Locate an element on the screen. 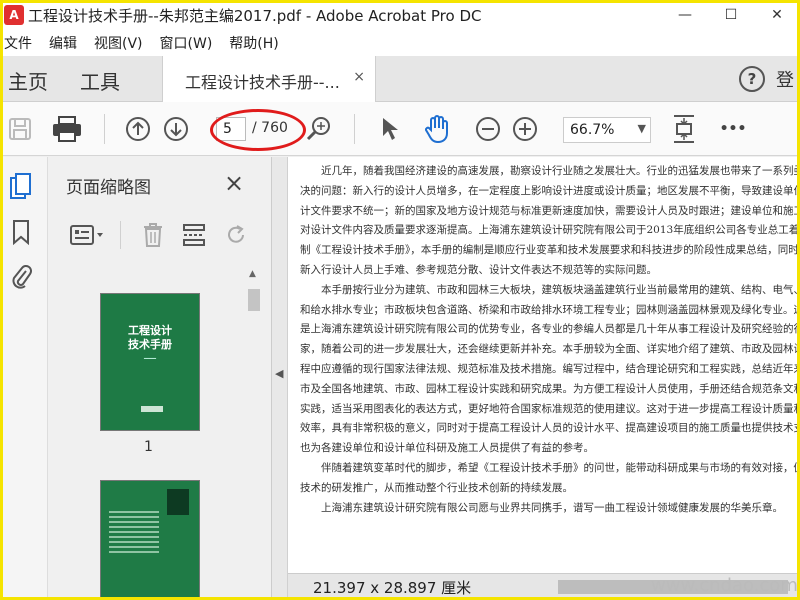 Image resolution: width=800 pixels, height=600 pixels. menu-help: 帮助(H) is located at coordinates (253, 43).